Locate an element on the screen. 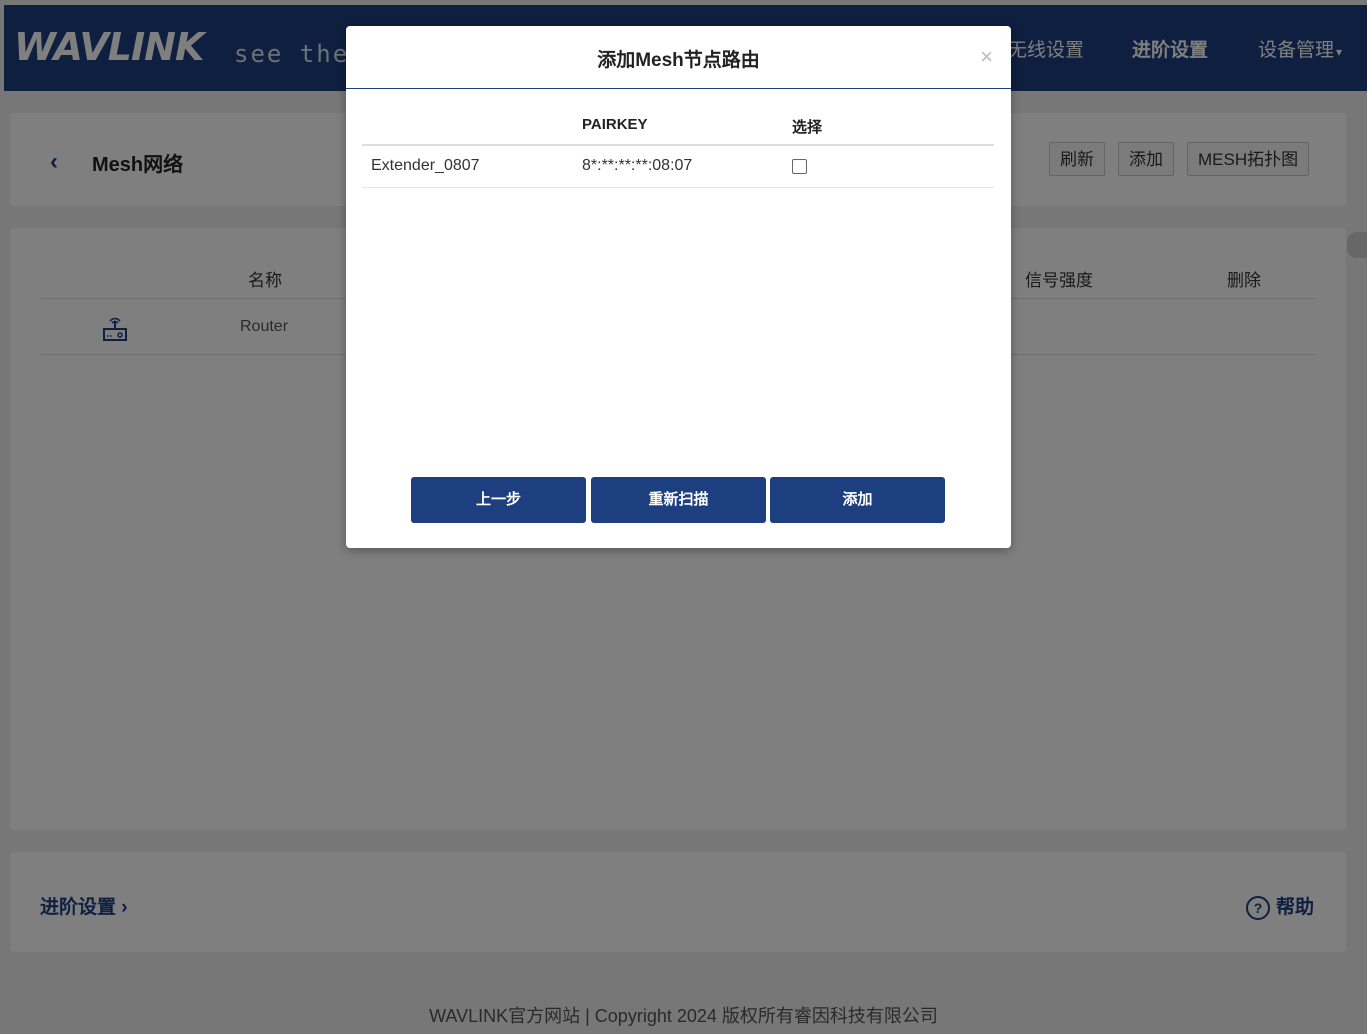 This screenshot has width=1367, height=1034. dialog-header: 添加Mesh节点路由 × is located at coordinates (678, 57).